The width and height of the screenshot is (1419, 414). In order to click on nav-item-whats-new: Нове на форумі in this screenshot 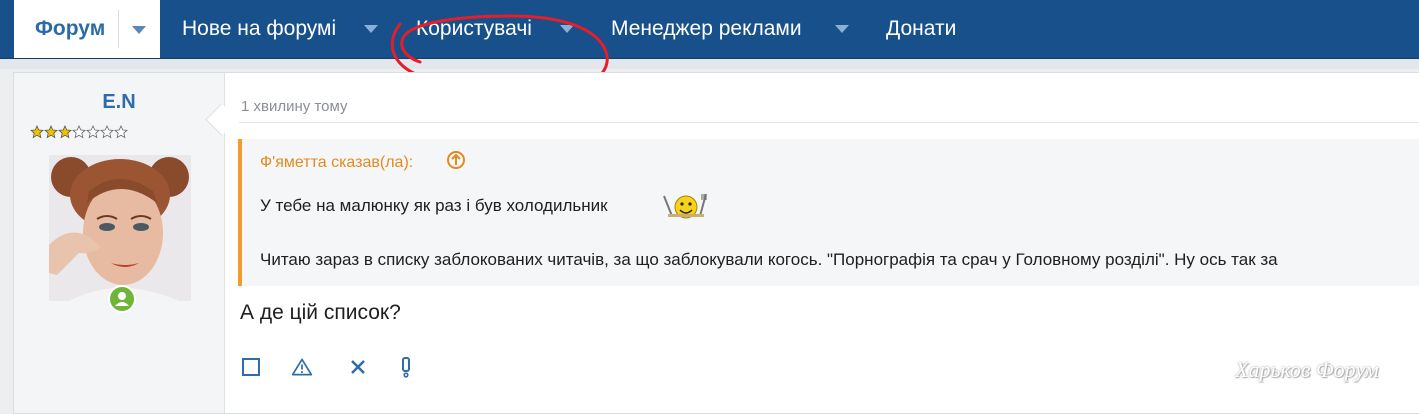, I will do `click(259, 29)`.